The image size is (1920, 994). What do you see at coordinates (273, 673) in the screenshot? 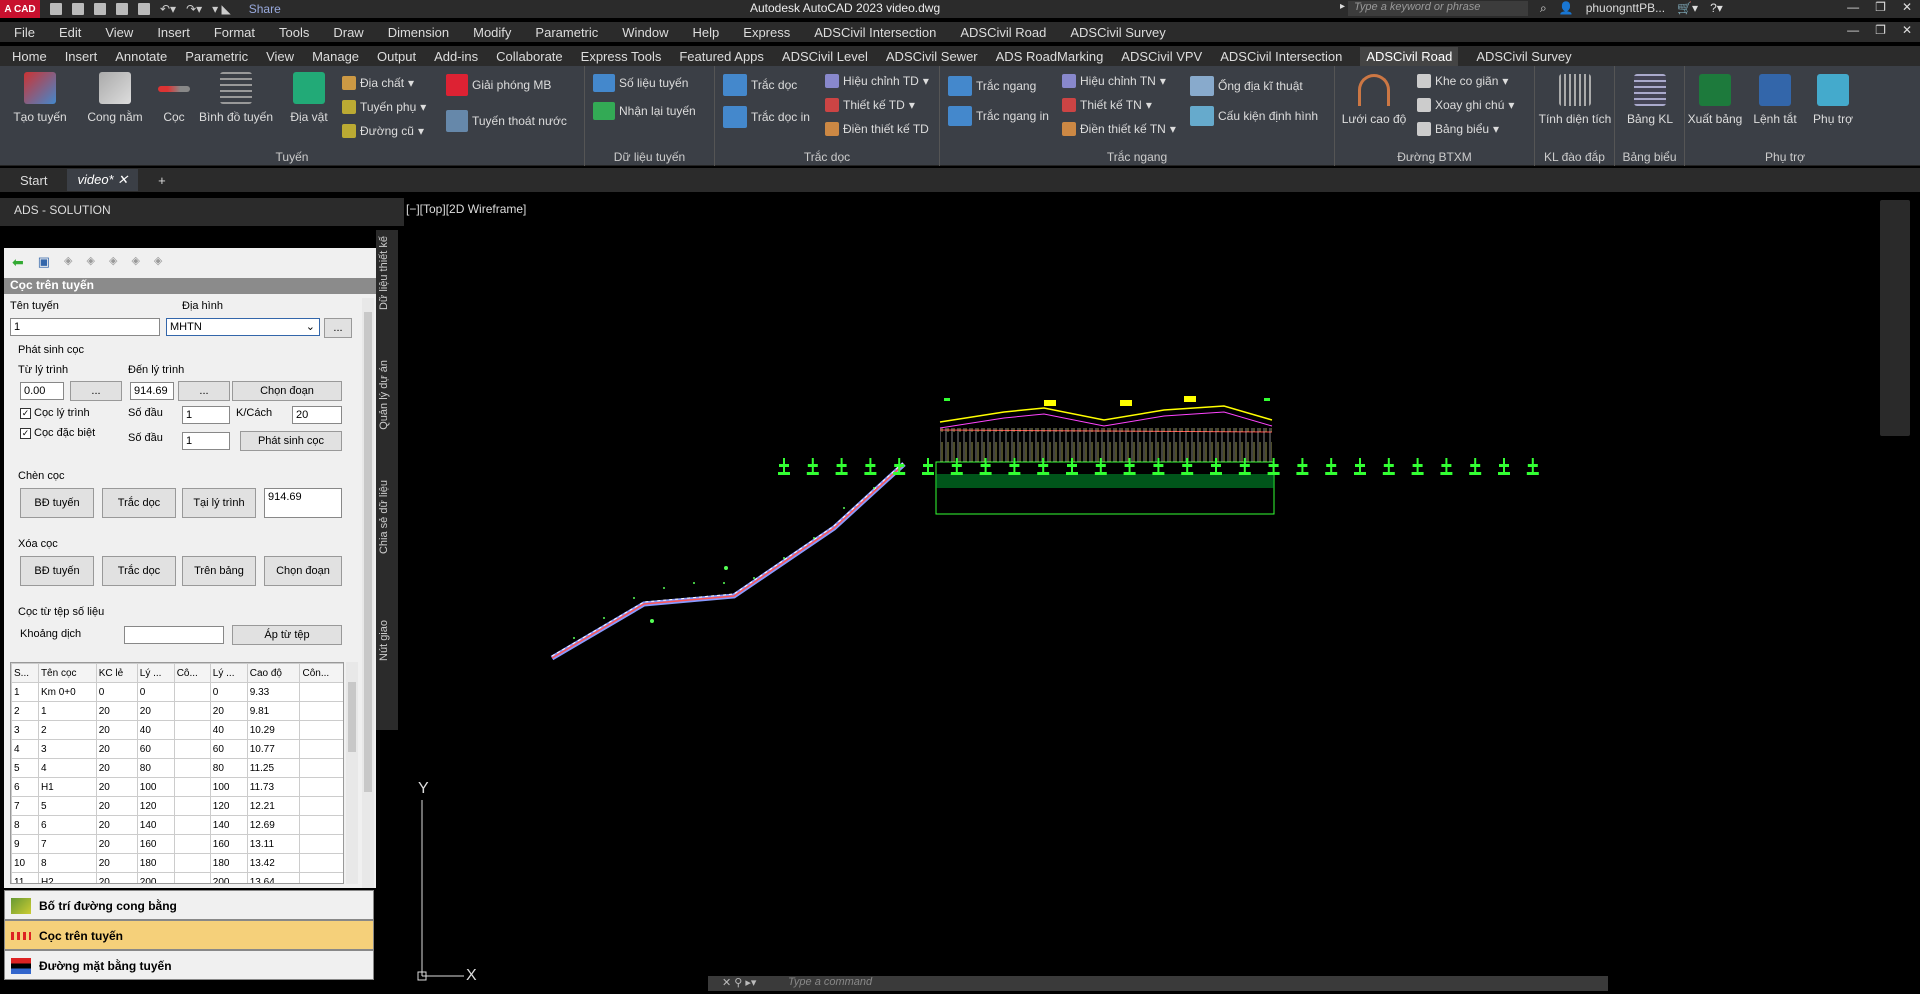
I see `table-header: Cao độ` at bounding box center [273, 673].